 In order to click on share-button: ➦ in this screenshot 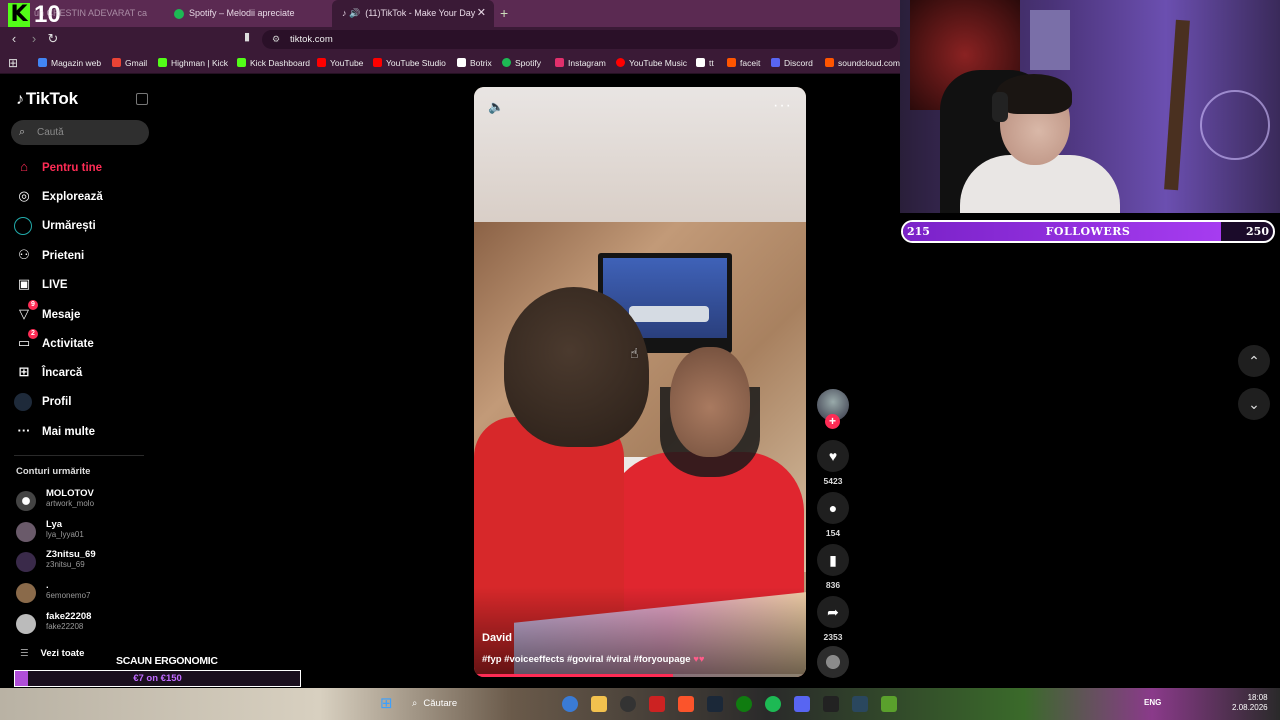, I will do `click(833, 612)`.